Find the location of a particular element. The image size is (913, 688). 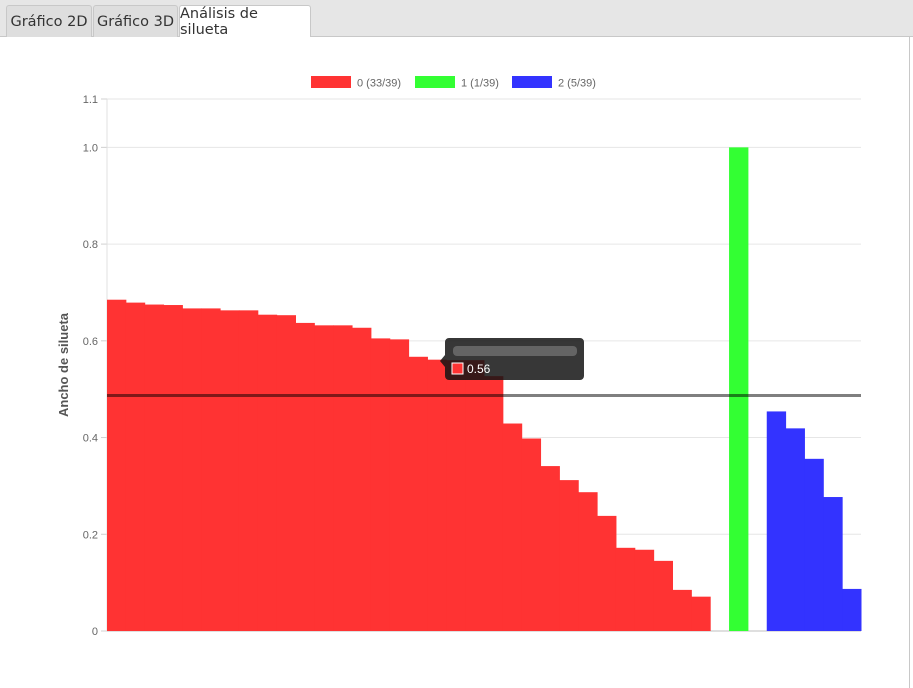

tooltip-color-swatch is located at coordinates (457, 368).